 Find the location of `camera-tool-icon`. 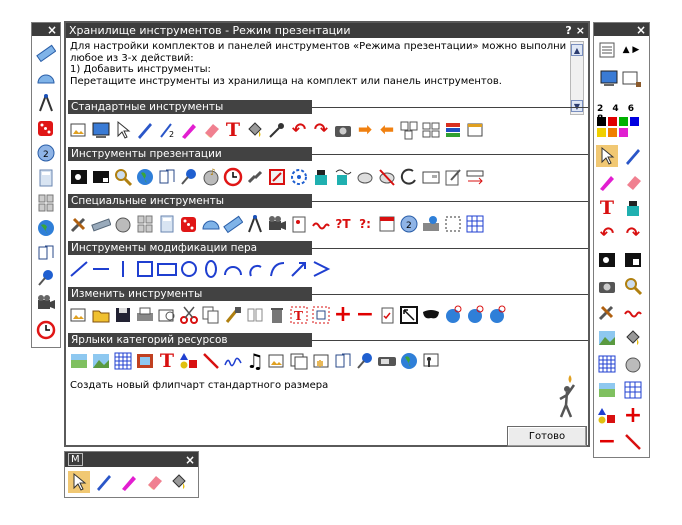

camera-tool-icon is located at coordinates (123, 224).